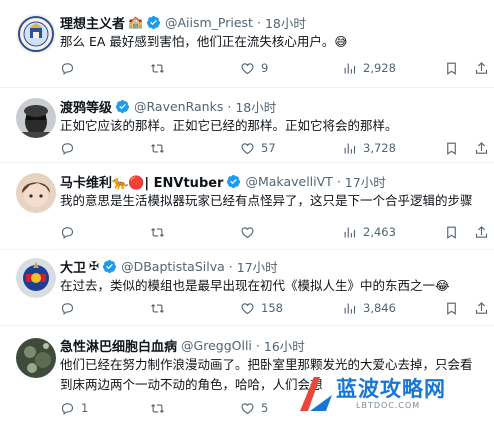 The height and width of the screenshot is (423, 494). Describe the element at coordinates (369, 308) in the screenshot. I see `views-button: 3,846` at that location.